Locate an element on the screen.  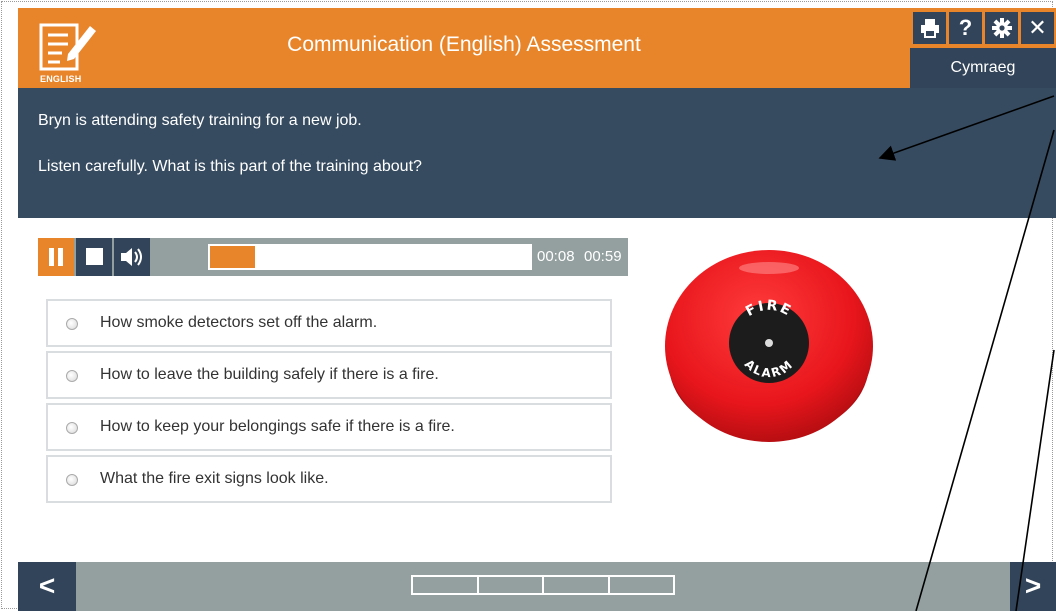
answer-option: How smoke detectors set off the alarm. is located at coordinates (329, 323).